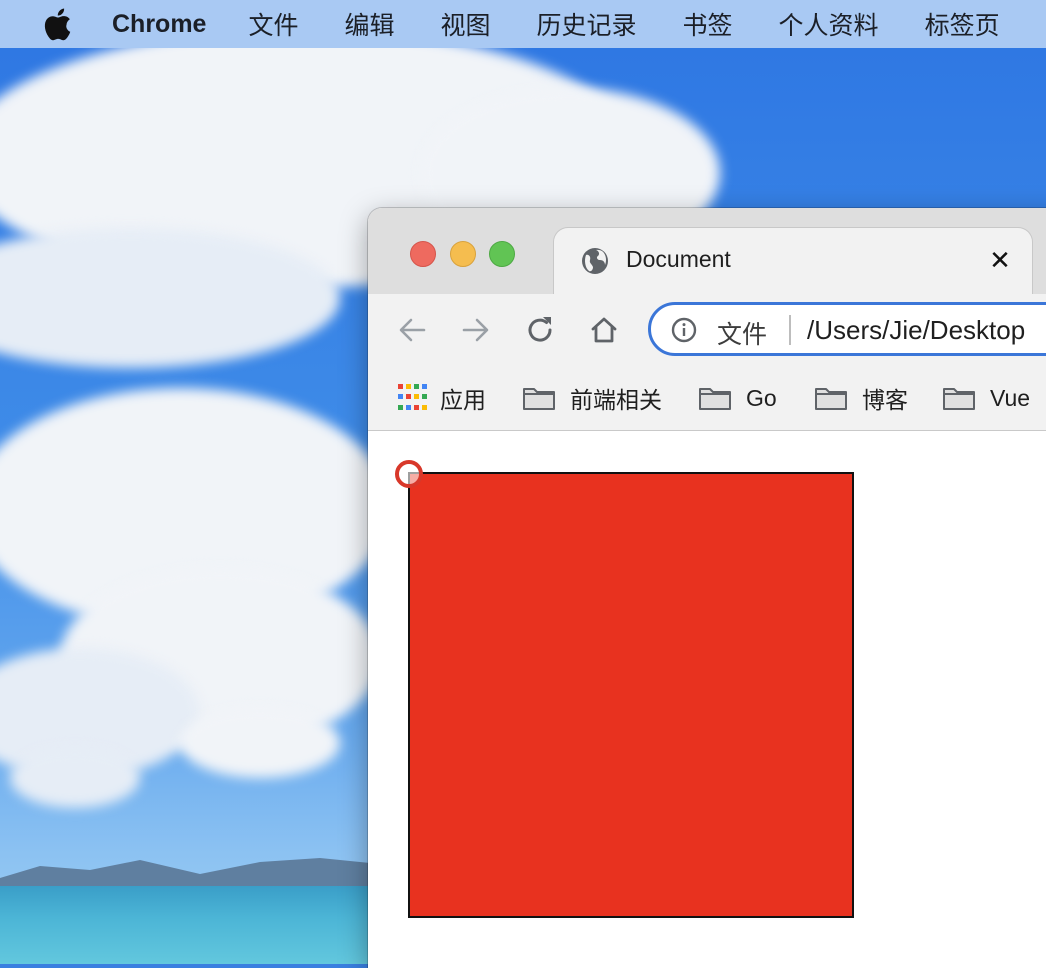 This screenshot has width=1046, height=968. I want to click on menu-profiles: 个人资料, so click(829, 24).